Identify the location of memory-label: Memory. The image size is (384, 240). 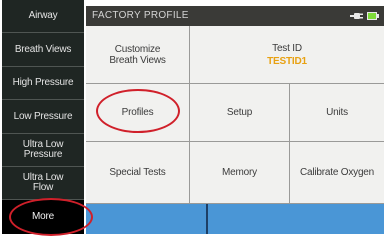
(239, 172).